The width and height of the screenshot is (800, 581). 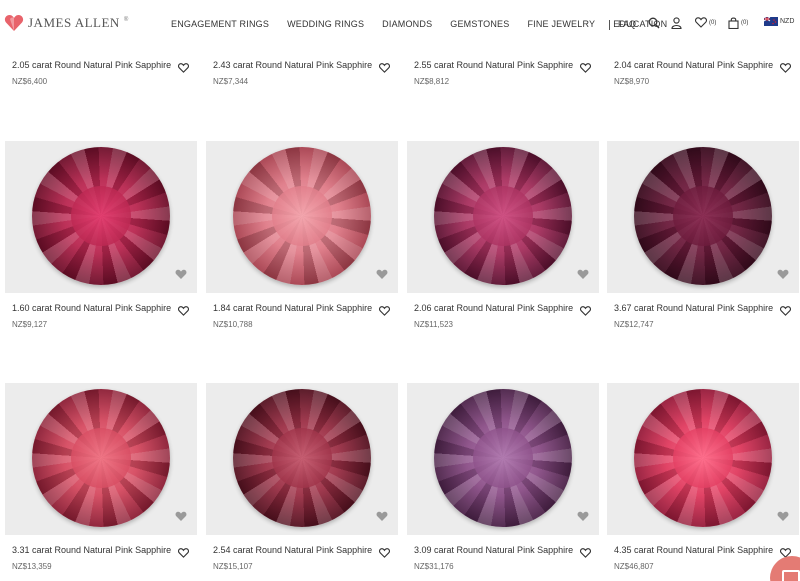 What do you see at coordinates (787, 21) in the screenshot?
I see `currency-code: NZD` at bounding box center [787, 21].